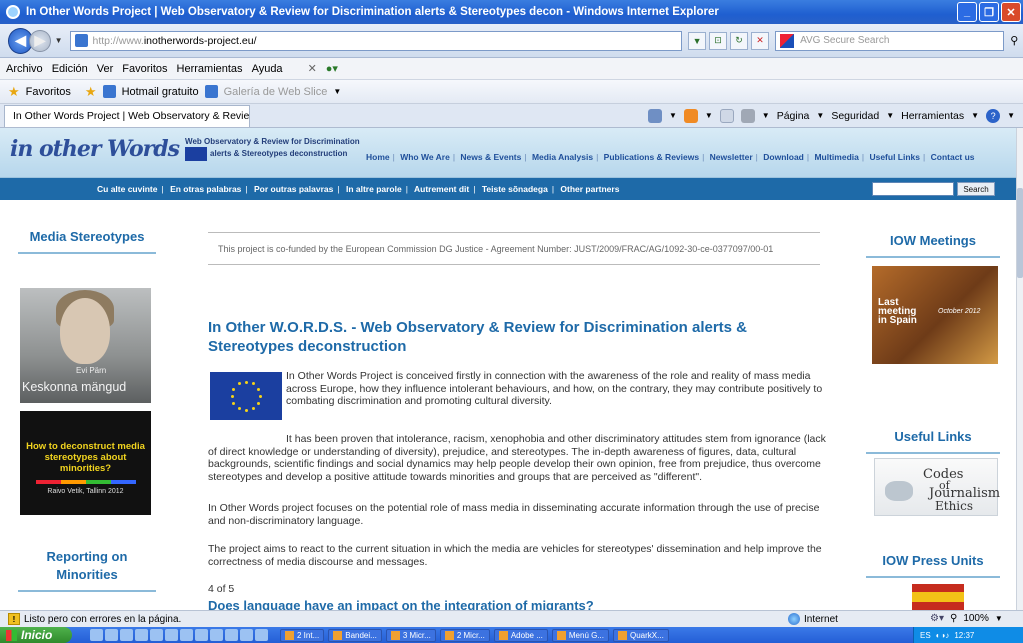  Describe the element at coordinates (966, 618) in the screenshot. I see `zoom-control: ⚙▾ ⚲ 100% ▼` at that location.